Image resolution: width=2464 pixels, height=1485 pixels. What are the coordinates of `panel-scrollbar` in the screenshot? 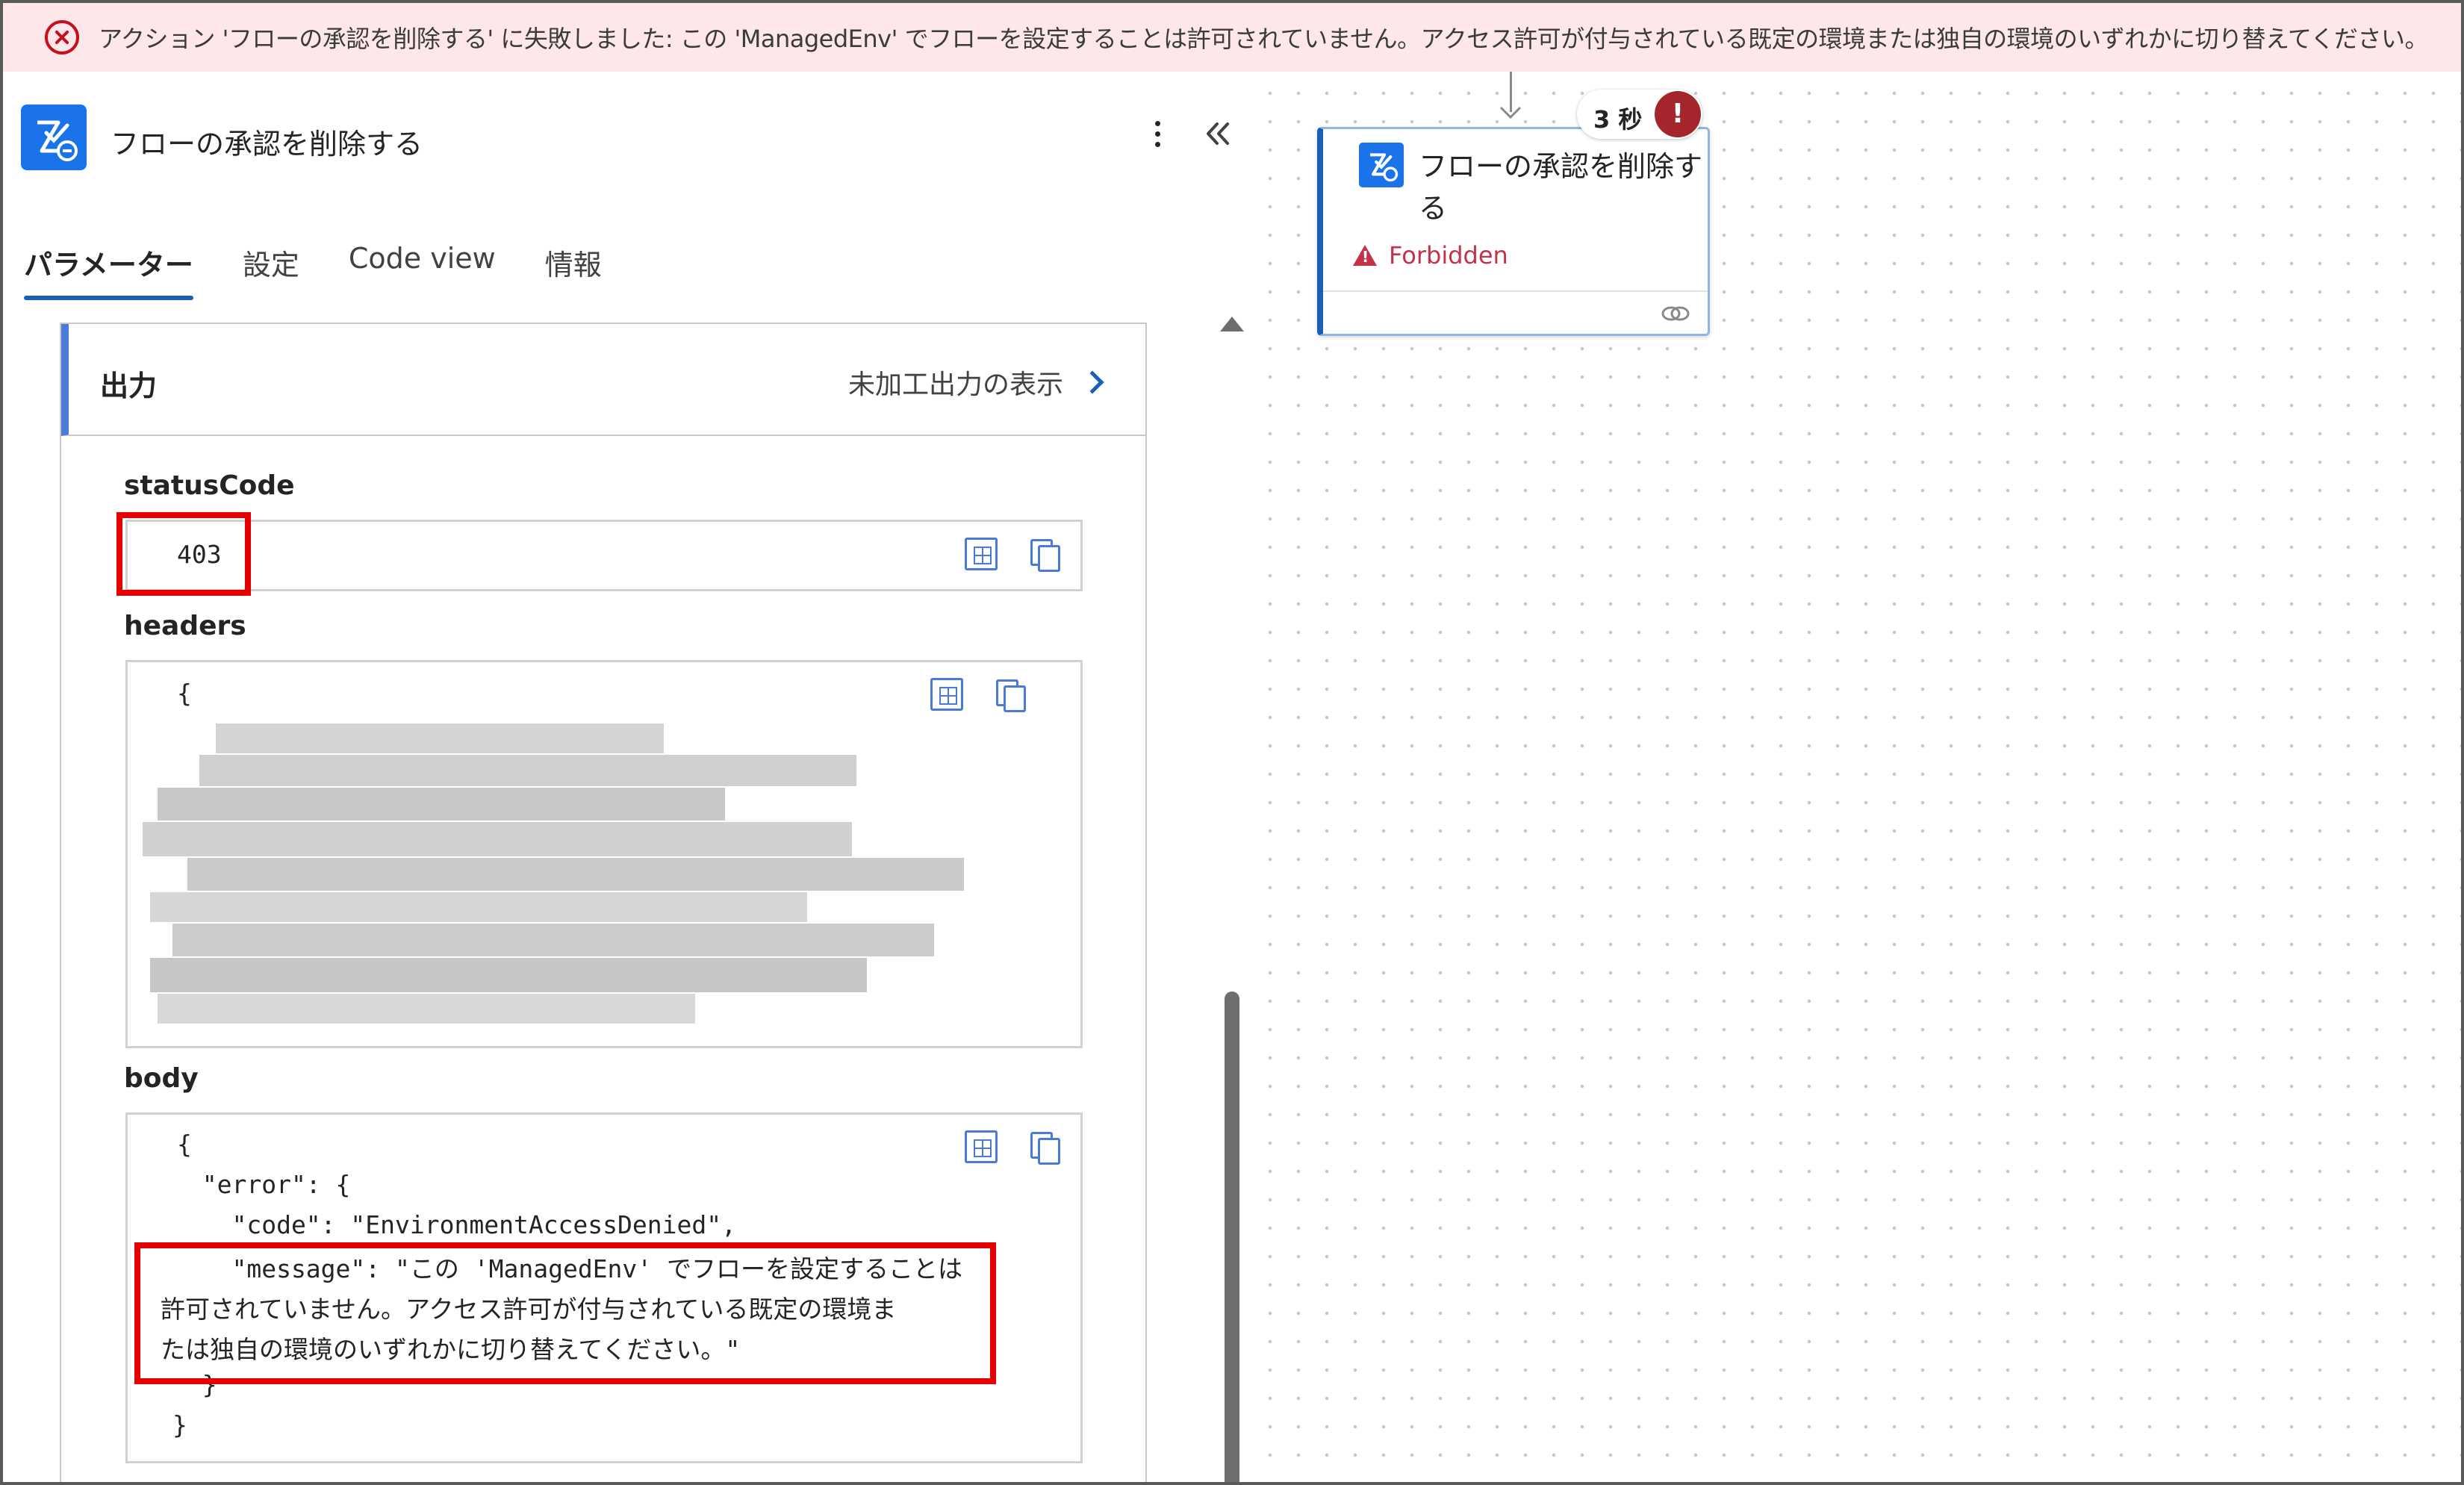 It's located at (1232, 899).